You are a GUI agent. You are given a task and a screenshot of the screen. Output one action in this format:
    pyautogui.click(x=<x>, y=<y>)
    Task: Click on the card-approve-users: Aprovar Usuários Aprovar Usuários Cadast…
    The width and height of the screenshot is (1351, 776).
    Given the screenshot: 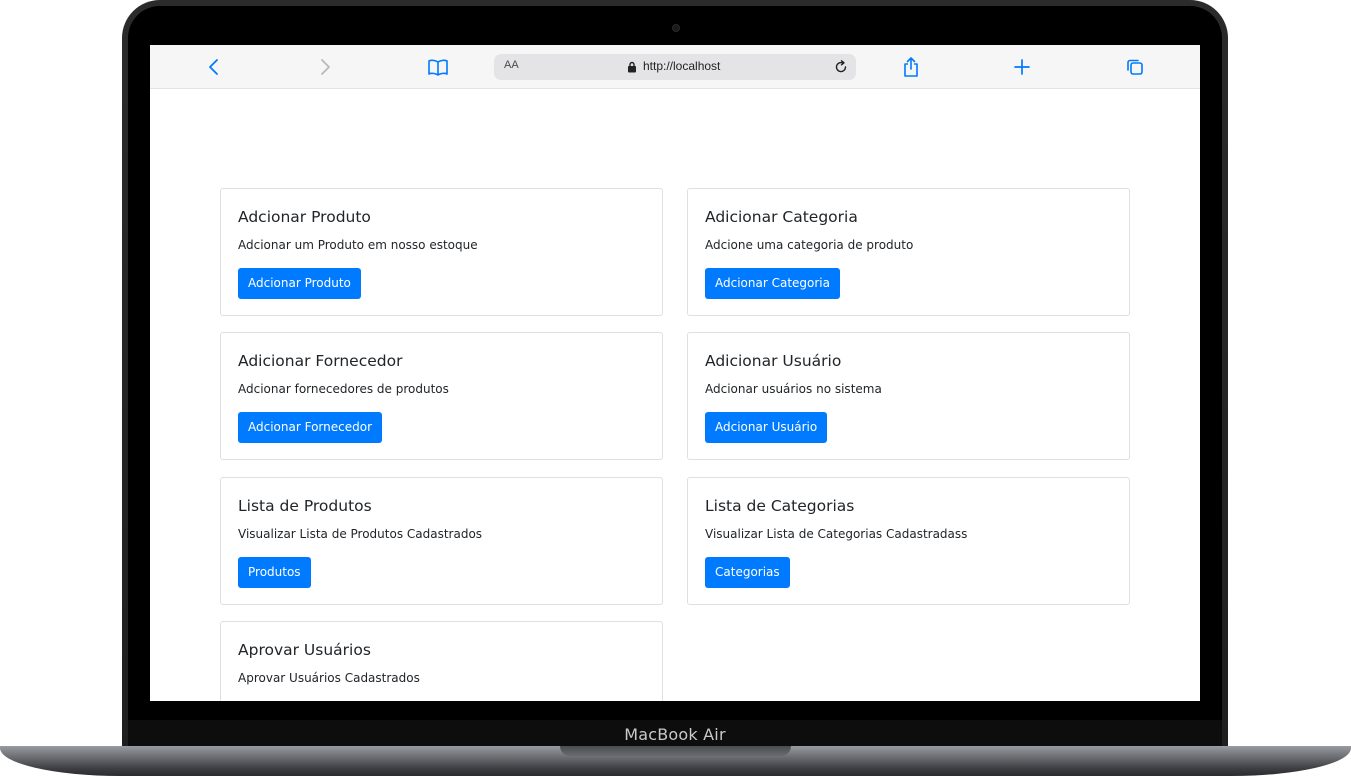 What is the action you would take?
    pyautogui.click(x=441, y=661)
    